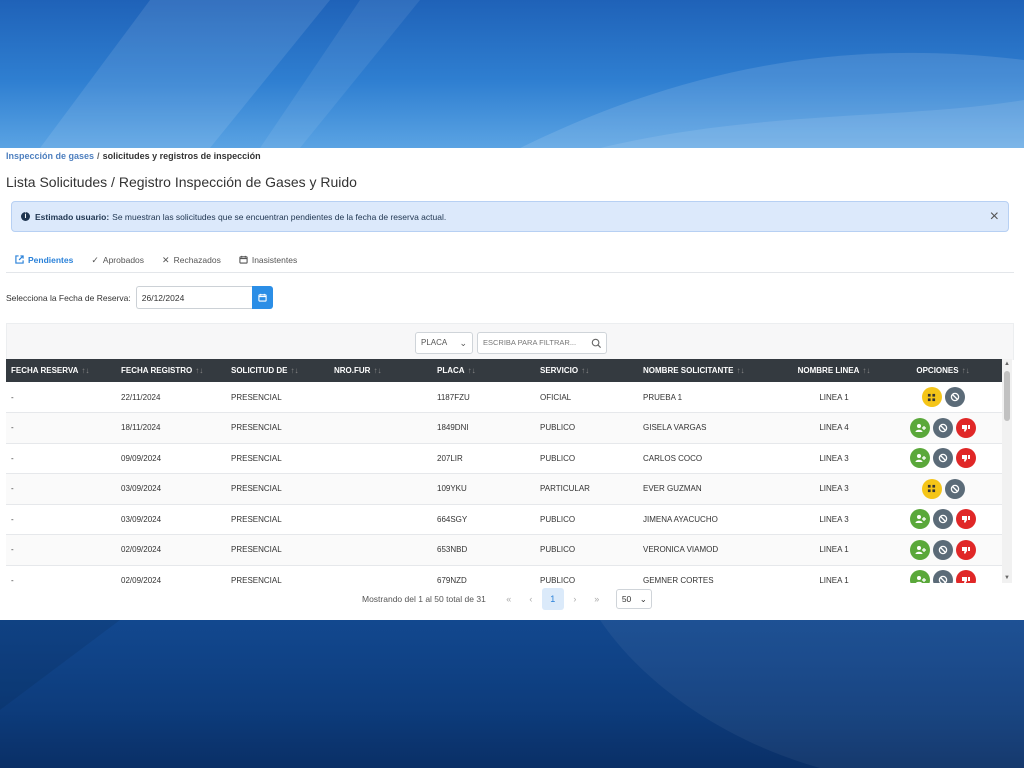 This screenshot has width=1024, height=768. Describe the element at coordinates (171, 370) in the screenshot. I see `column-header: FECHA REGISTRO ↑↓` at that location.